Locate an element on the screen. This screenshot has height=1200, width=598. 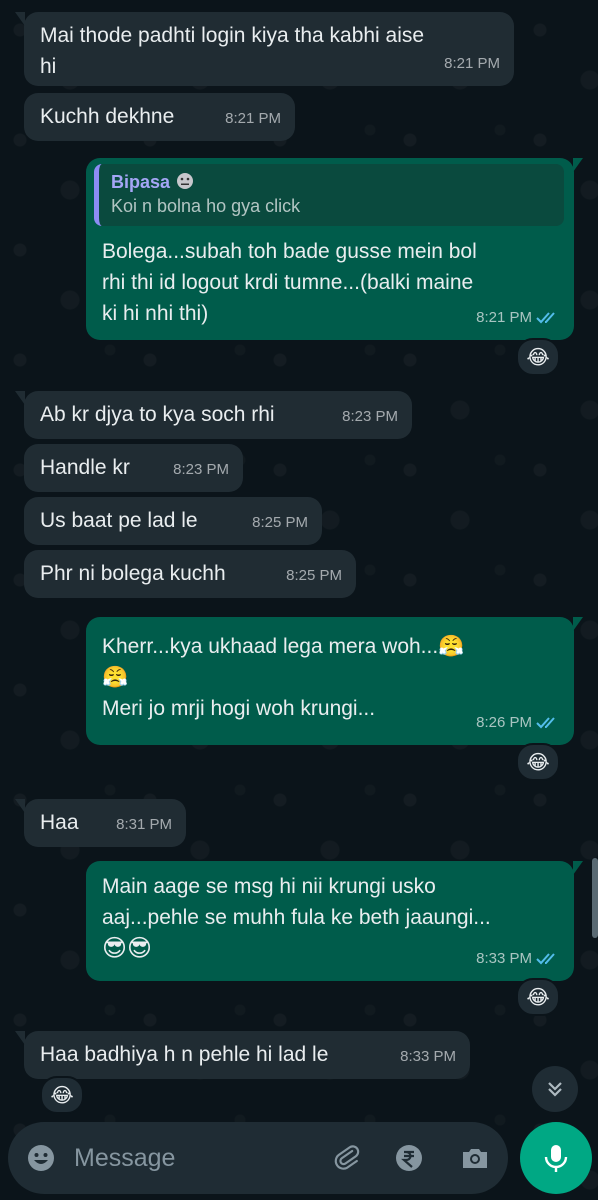
incoming-message: Phr ni bolega kuchh 8:25 PM is located at coordinates (190, 574).